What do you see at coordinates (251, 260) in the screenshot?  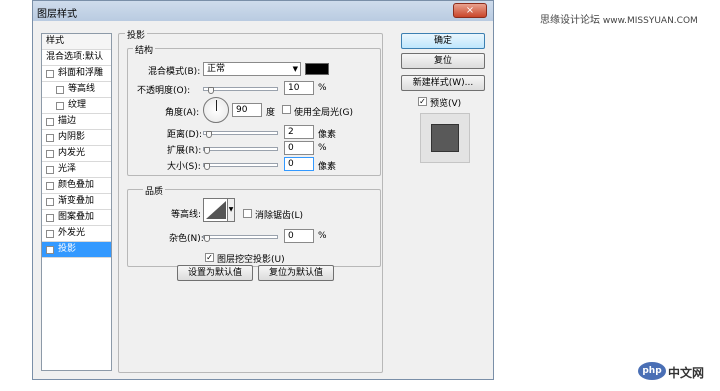 I see `knockout-label: 图层挖空投影(U)` at bounding box center [251, 260].